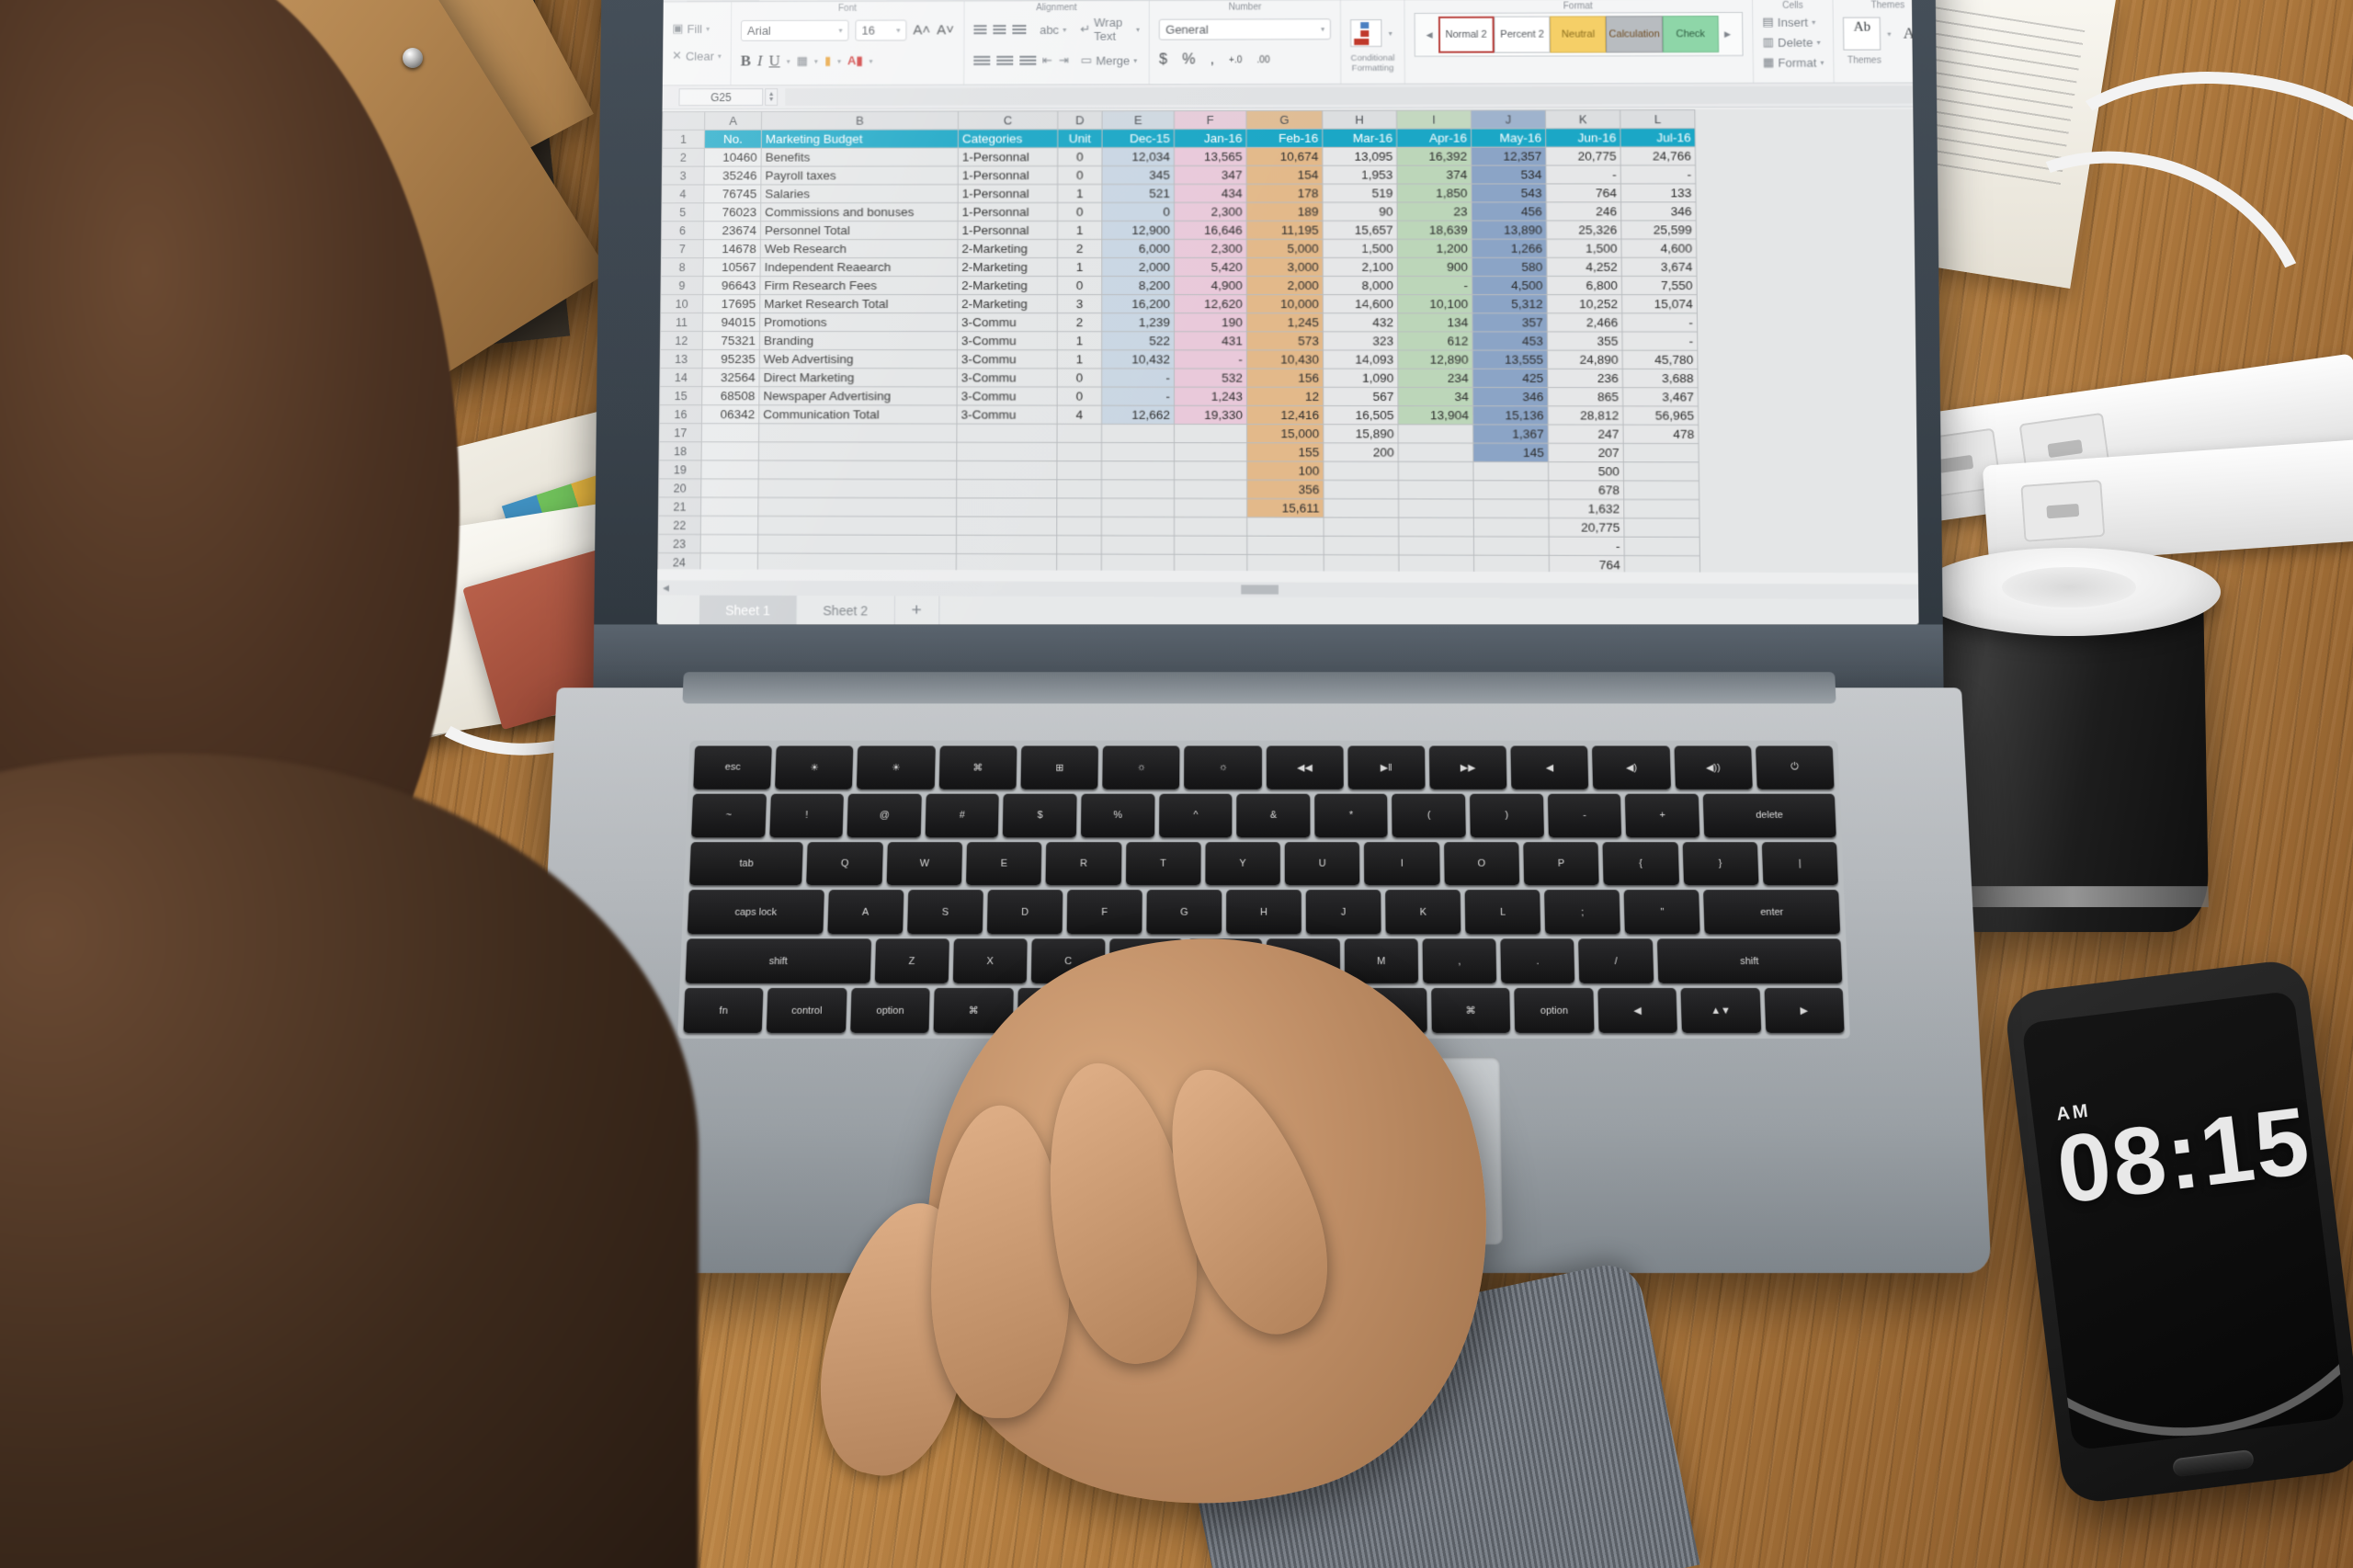 This screenshot has width=2353, height=1568. What do you see at coordinates (1584, 322) in the screenshot?
I see `cell-K11: 2,466` at bounding box center [1584, 322].